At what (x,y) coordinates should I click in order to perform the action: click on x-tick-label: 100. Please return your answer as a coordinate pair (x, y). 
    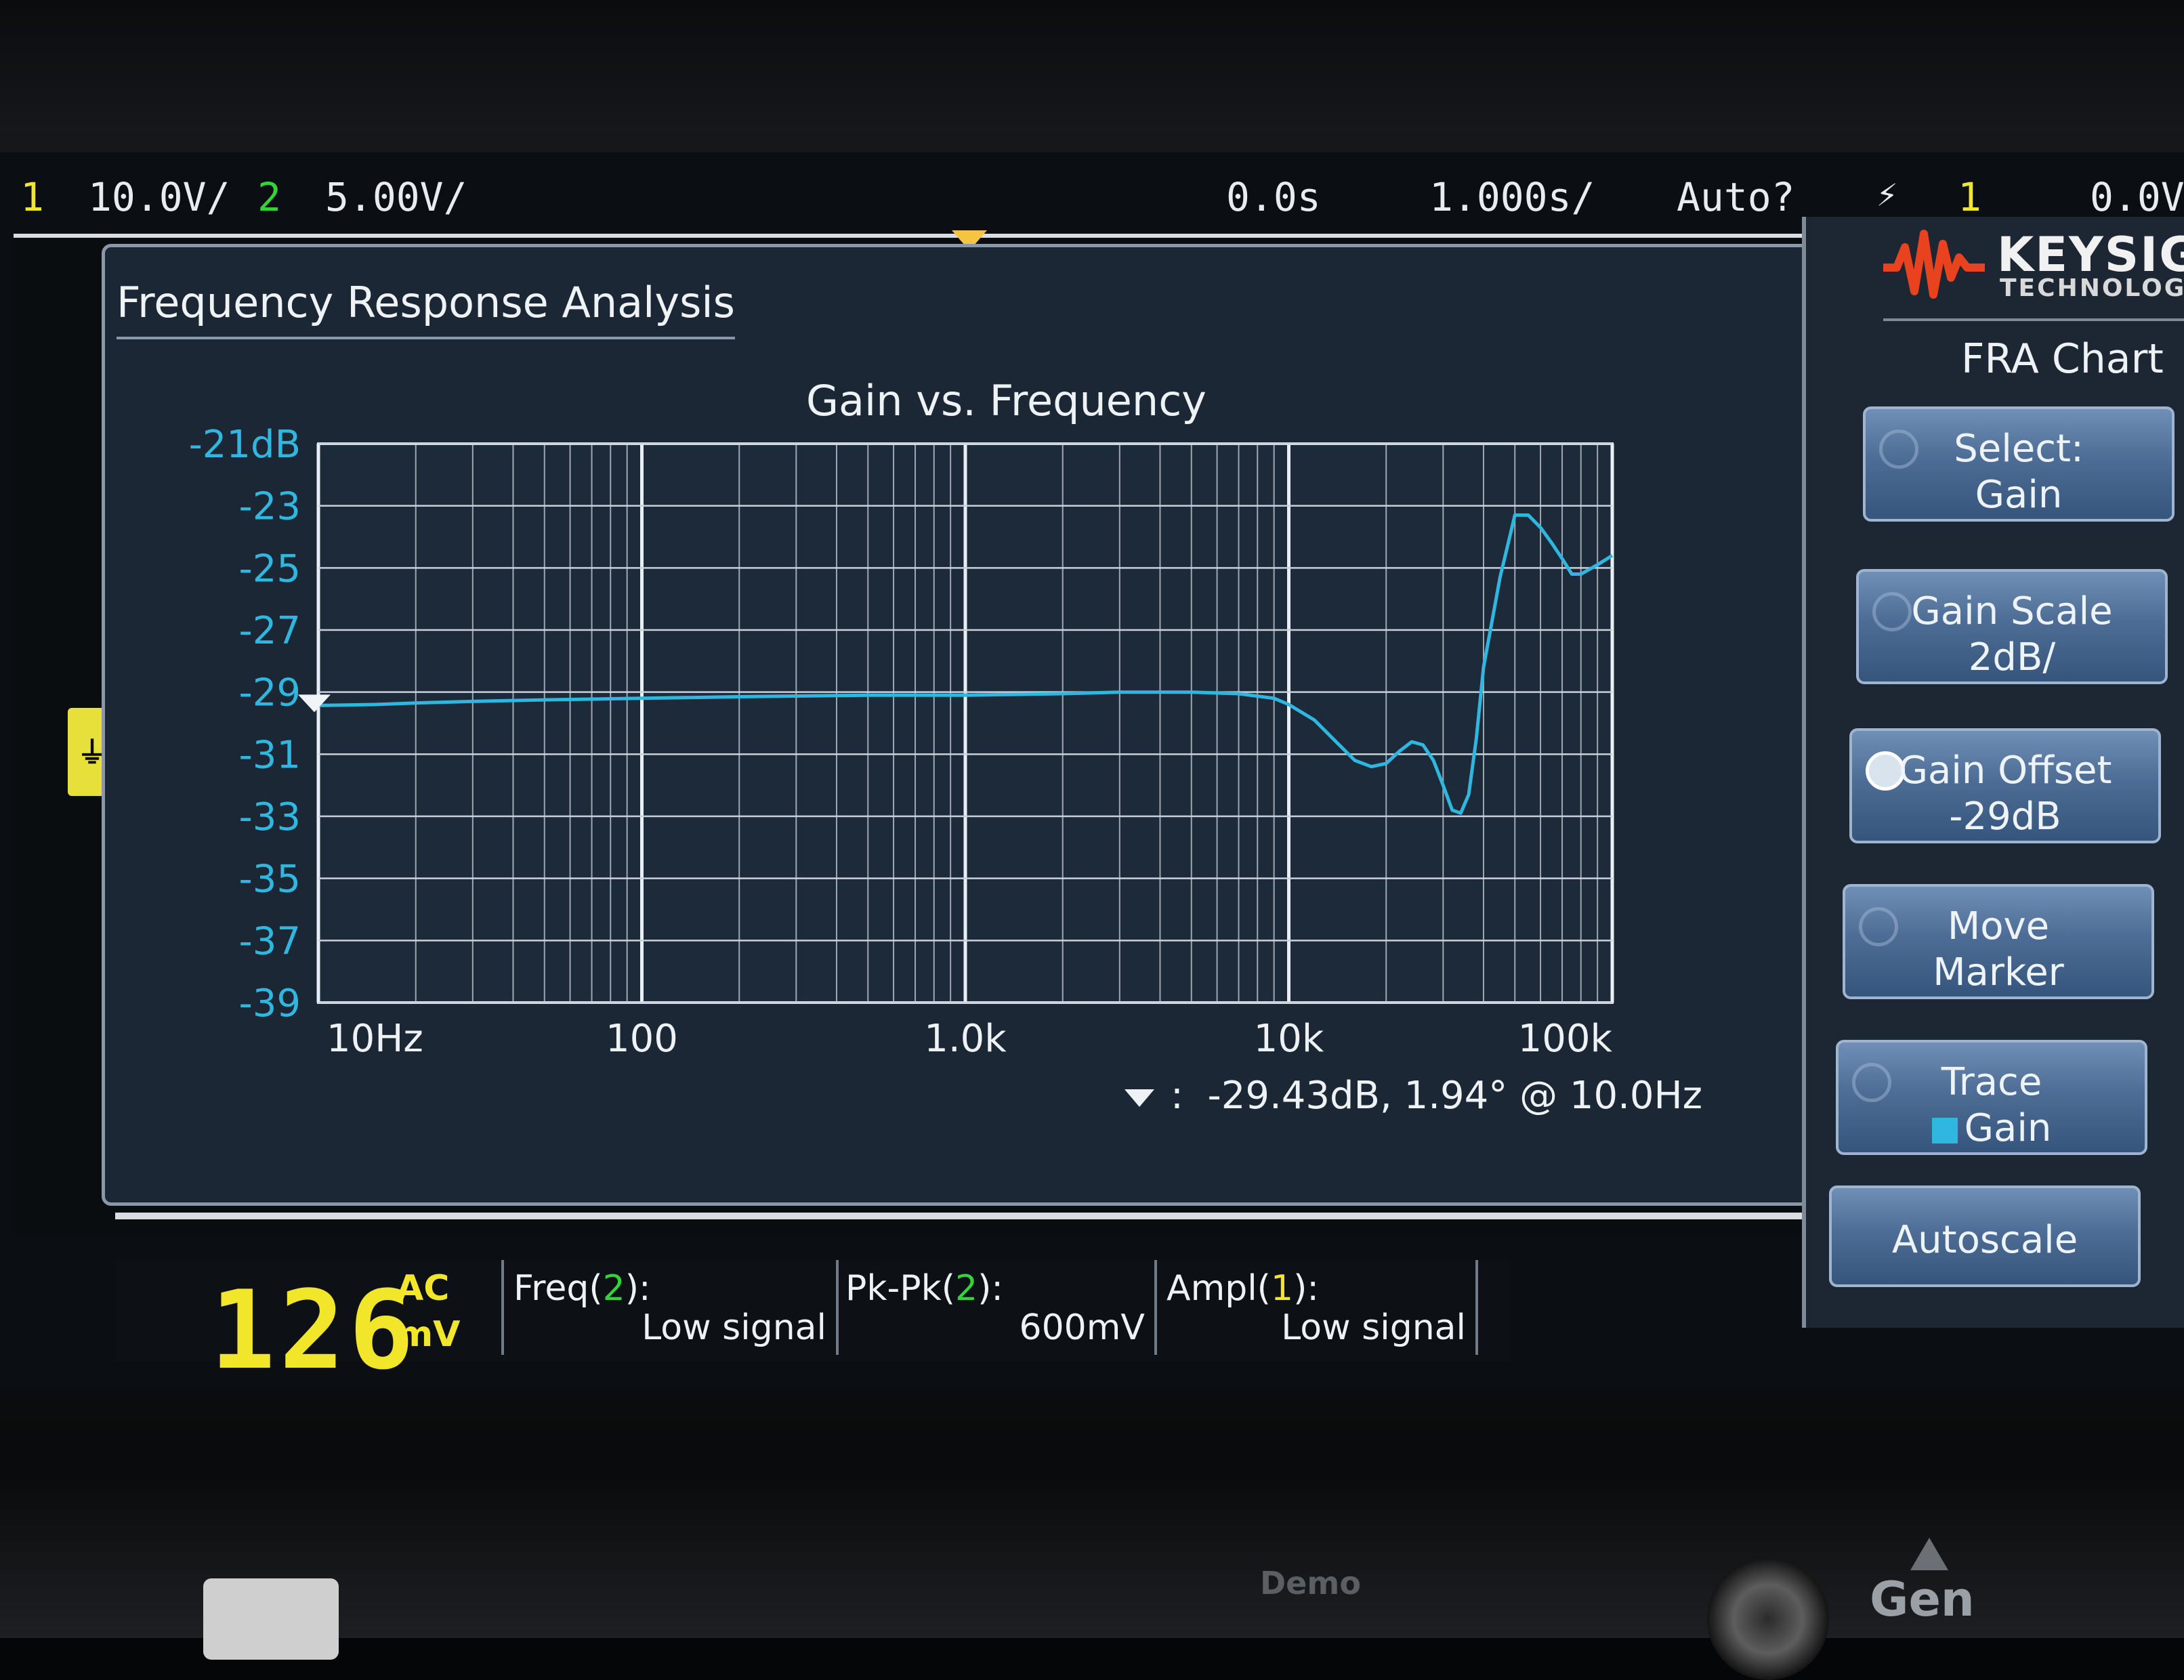
    Looking at the image, I should click on (642, 1039).